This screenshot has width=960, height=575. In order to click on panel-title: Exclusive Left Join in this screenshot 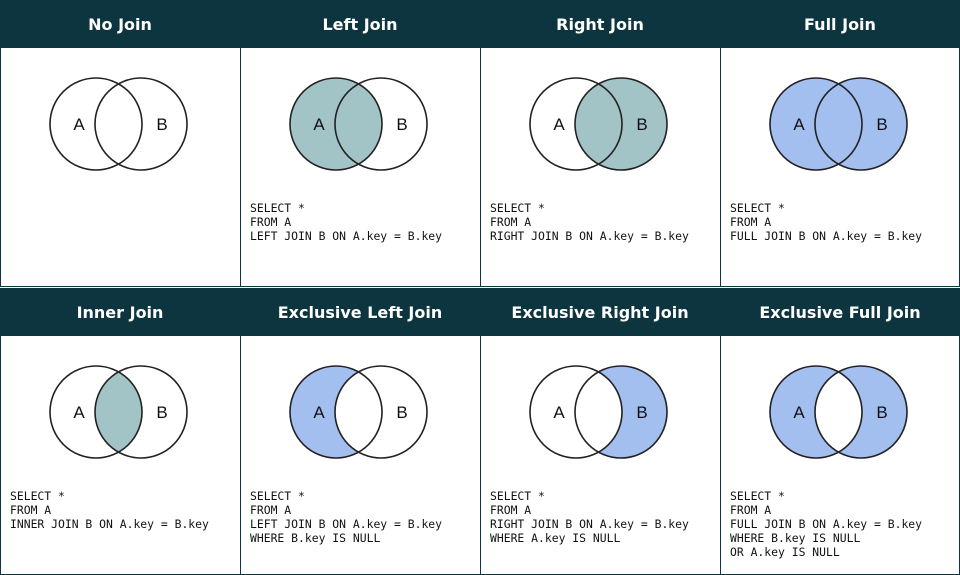, I will do `click(360, 312)`.